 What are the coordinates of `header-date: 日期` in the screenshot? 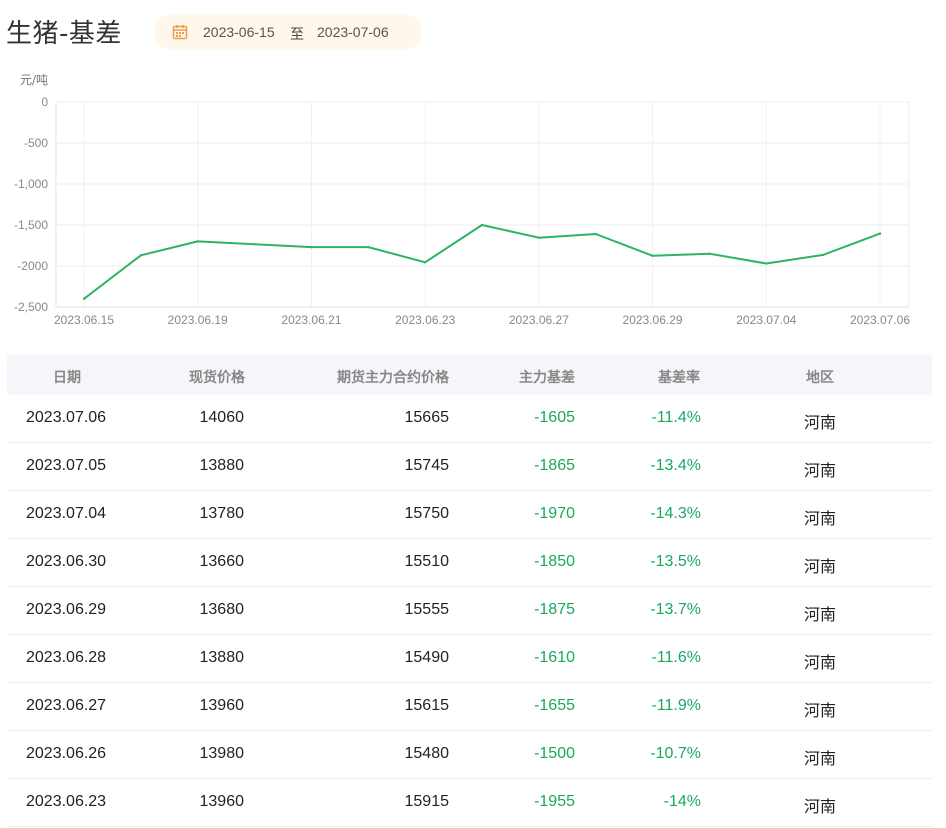 It's located at (67, 378).